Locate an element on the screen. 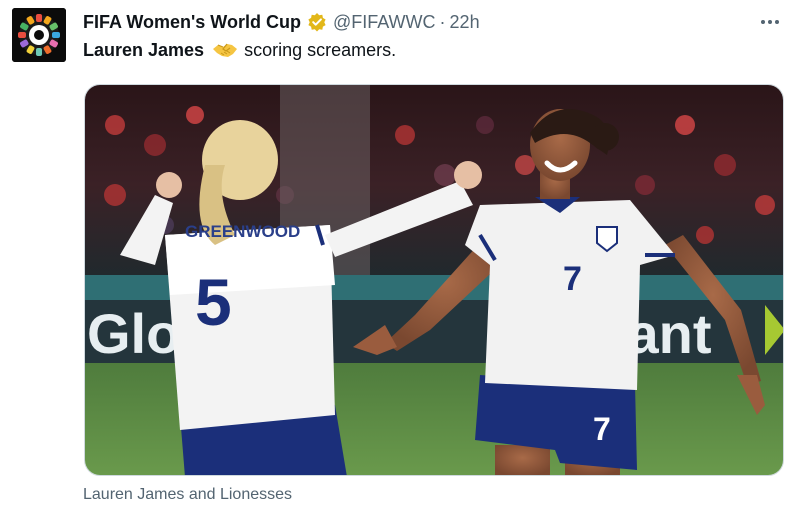 The width and height of the screenshot is (800, 517). author-display-name: FIFA Women's World Cup is located at coordinates (192, 22).